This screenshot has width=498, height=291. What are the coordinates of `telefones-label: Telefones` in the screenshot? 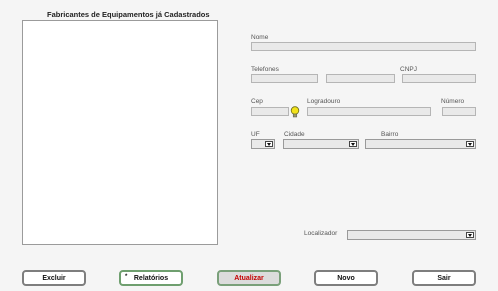 It's located at (265, 69).